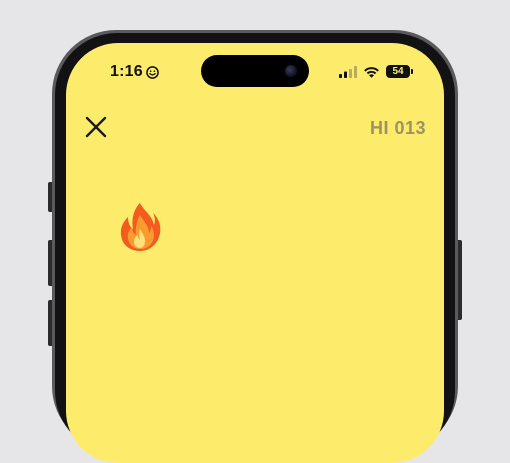  I want to click on battery-icon: 54, so click(399, 71).